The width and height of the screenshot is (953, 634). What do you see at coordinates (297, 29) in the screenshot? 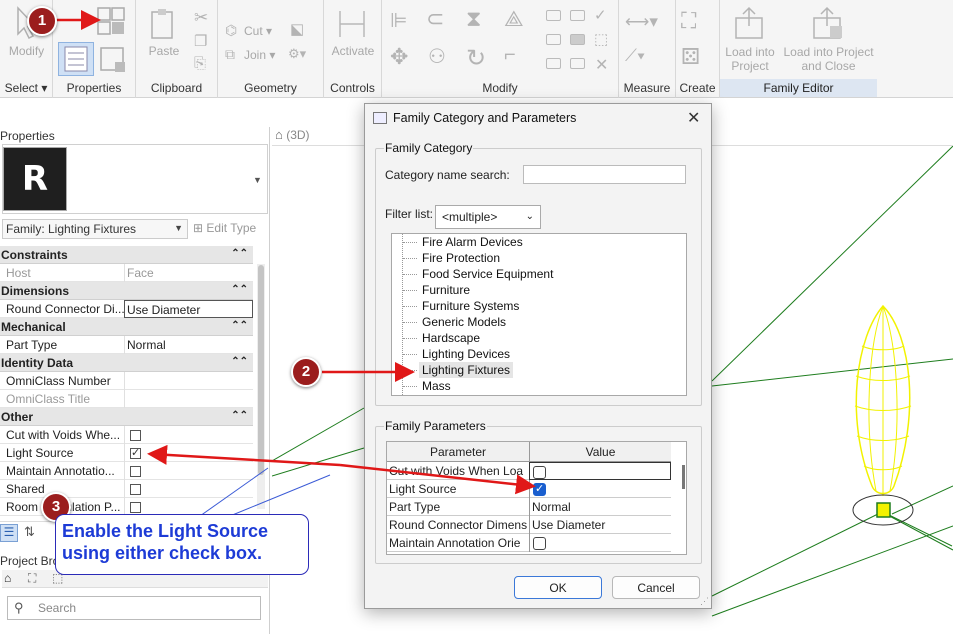
I see `wall-joins-icon: ⬕` at bounding box center [297, 29].